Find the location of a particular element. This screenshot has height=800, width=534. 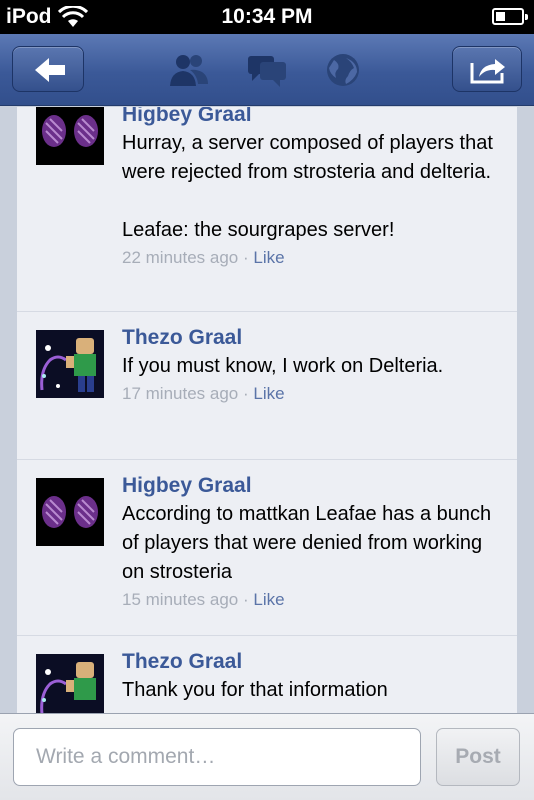

share-button is located at coordinates (487, 69).